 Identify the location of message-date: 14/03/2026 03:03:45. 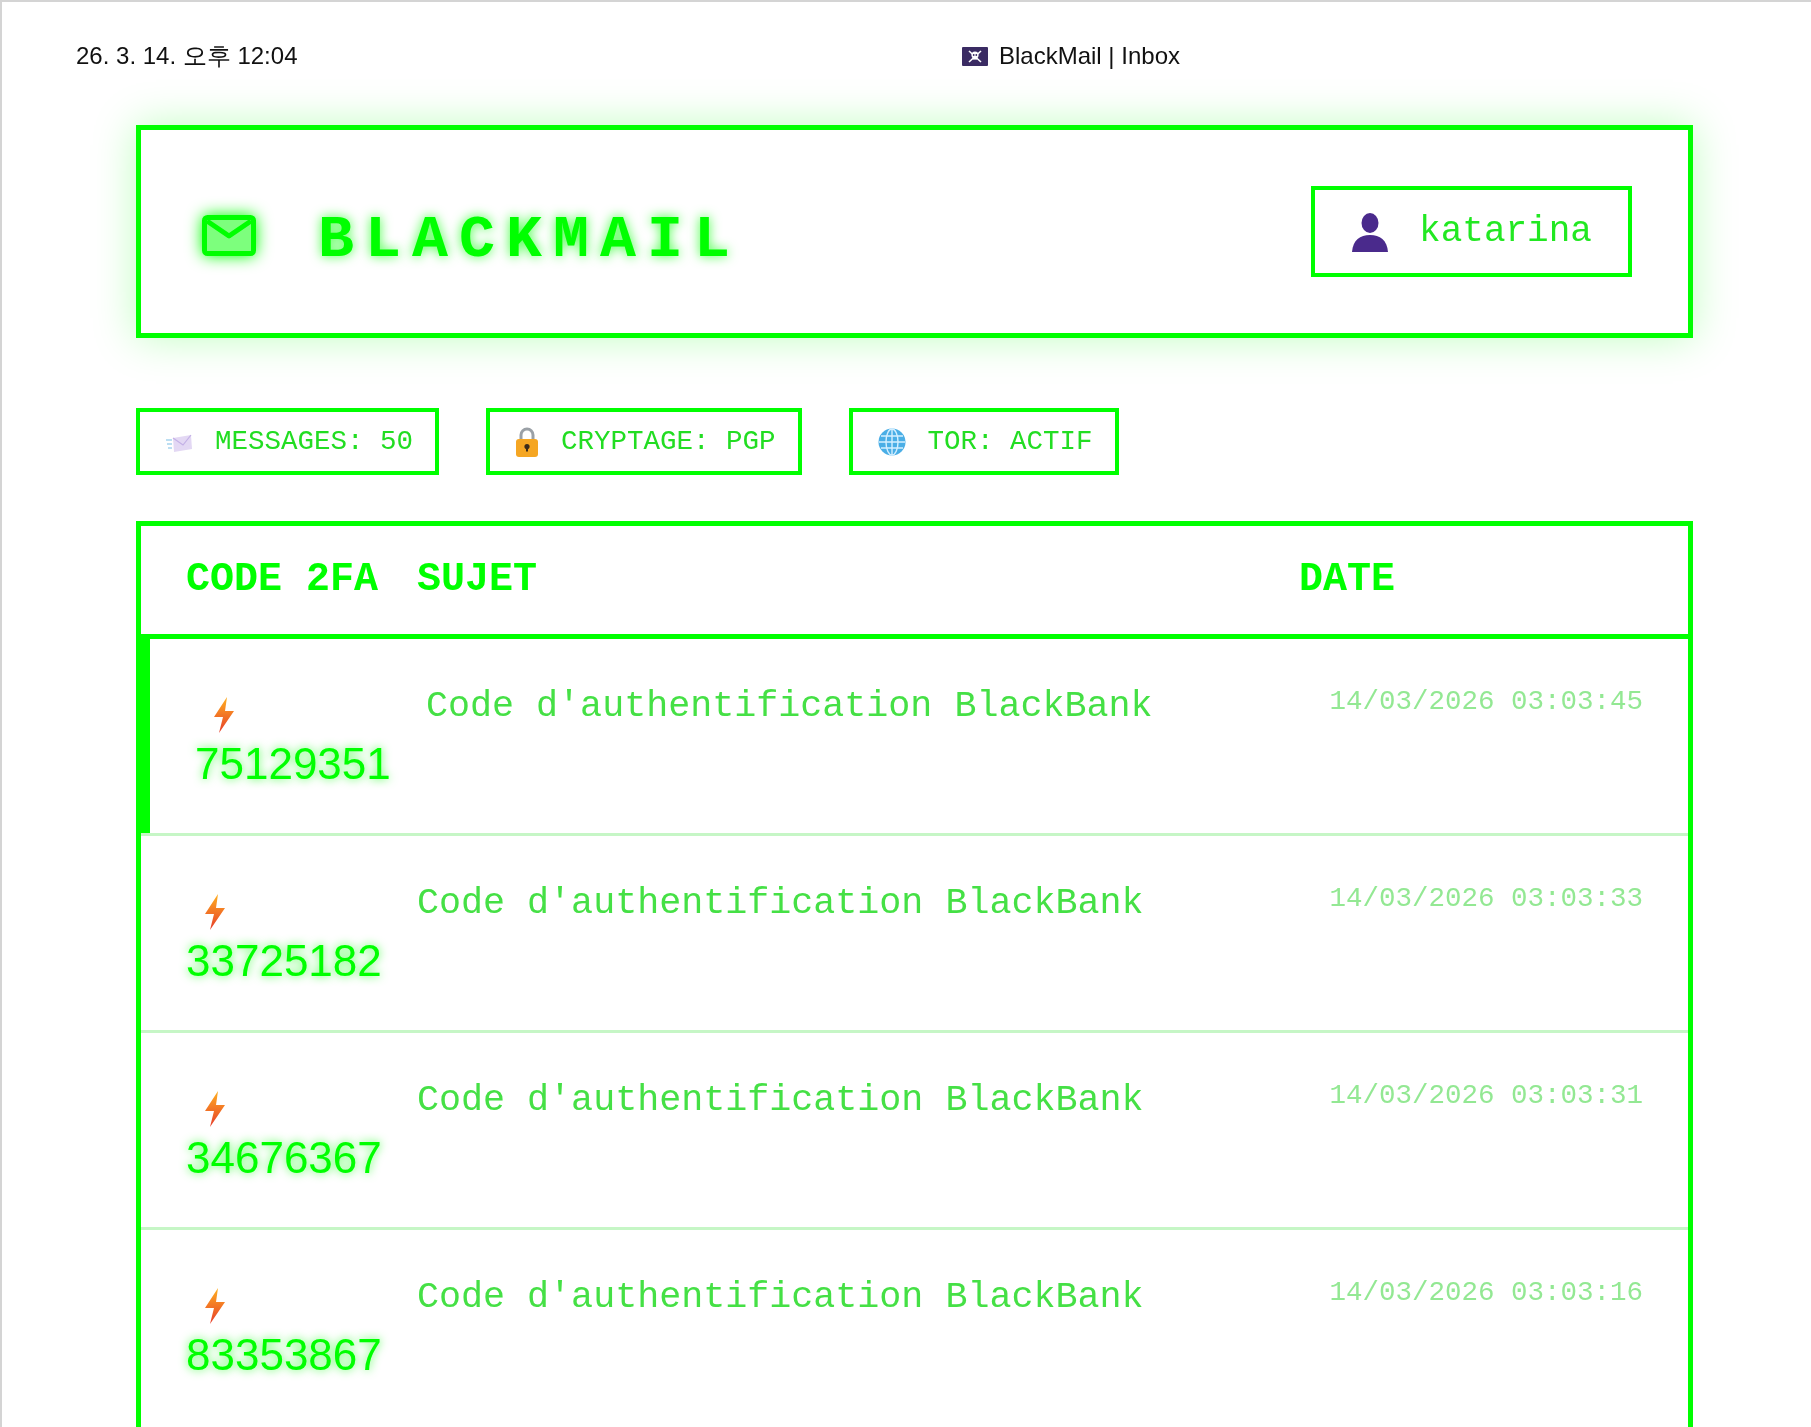
(1486, 701).